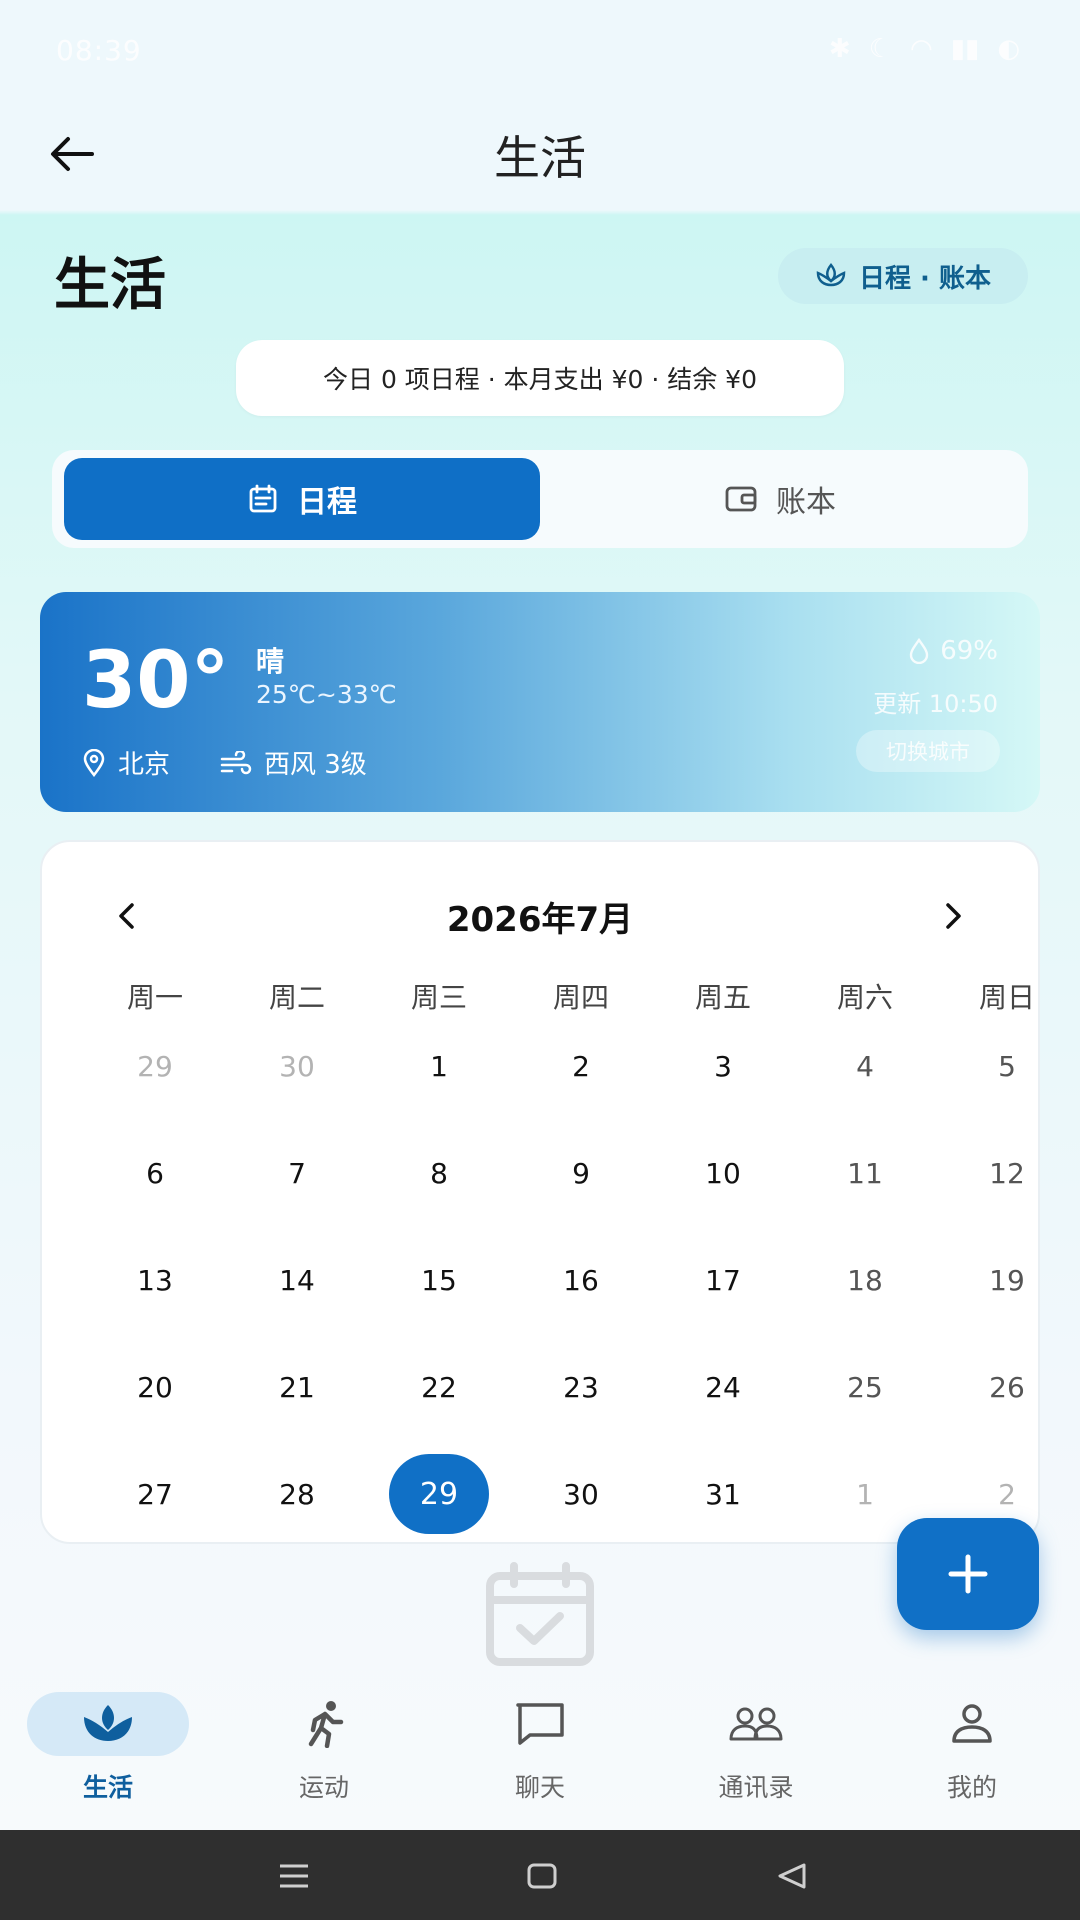 This screenshot has height=1920, width=1080. What do you see at coordinates (722, 997) in the screenshot?
I see `weekday-header: 周五` at bounding box center [722, 997].